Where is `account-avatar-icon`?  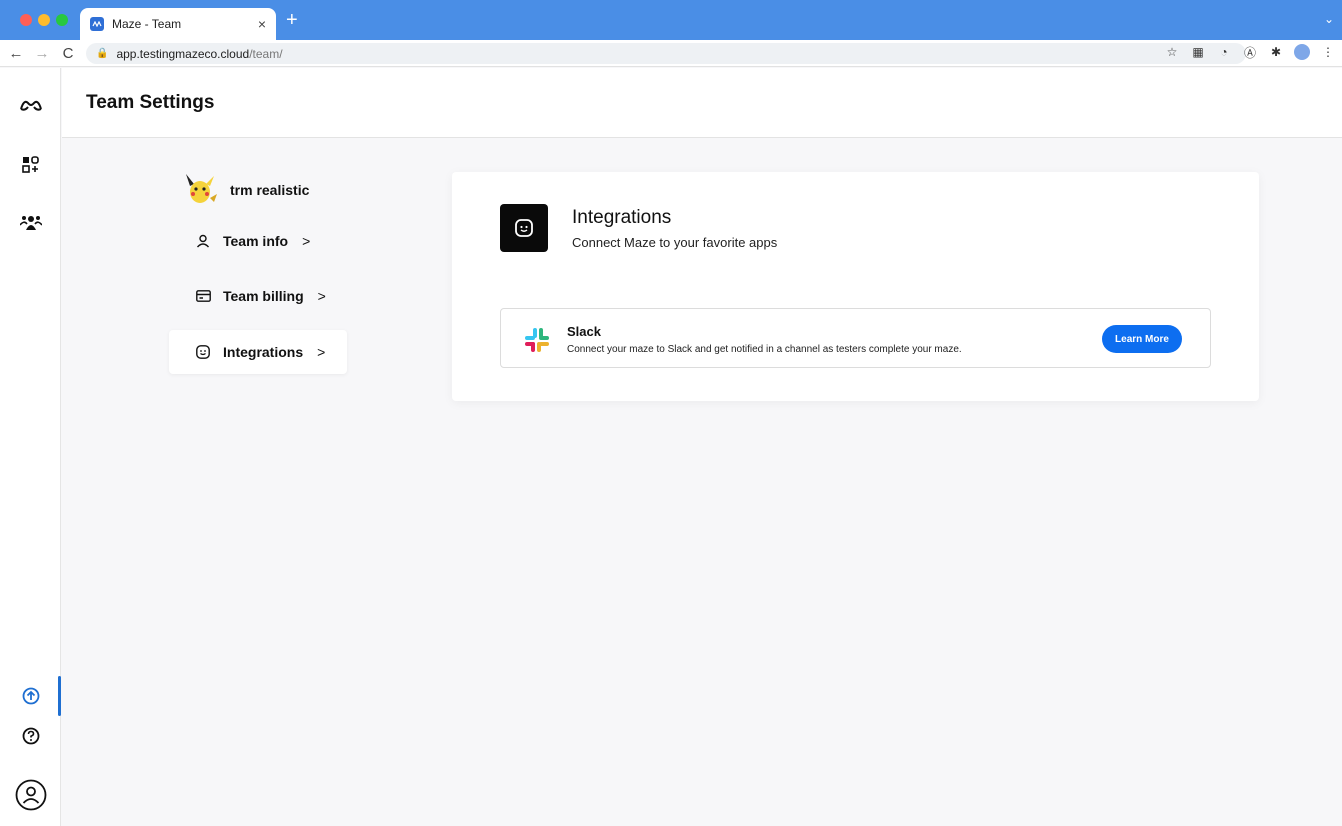
account-avatar-icon is located at coordinates (31, 795).